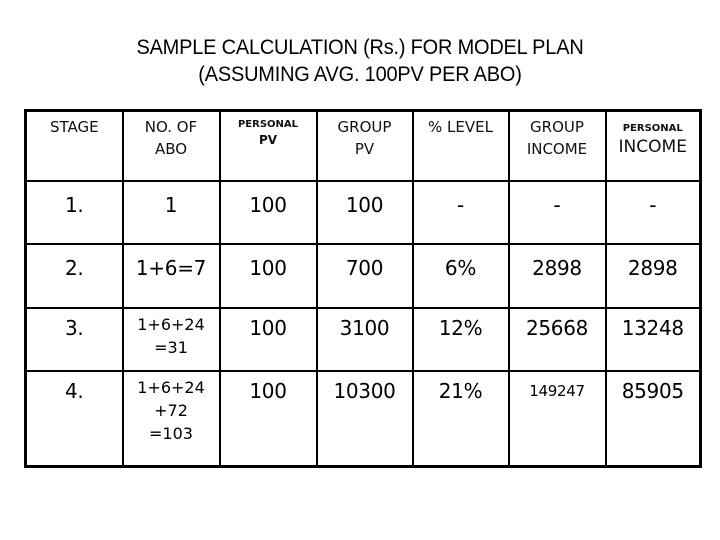  What do you see at coordinates (460, 419) in the screenshot?
I see `cell-percent-level: 21%` at bounding box center [460, 419].